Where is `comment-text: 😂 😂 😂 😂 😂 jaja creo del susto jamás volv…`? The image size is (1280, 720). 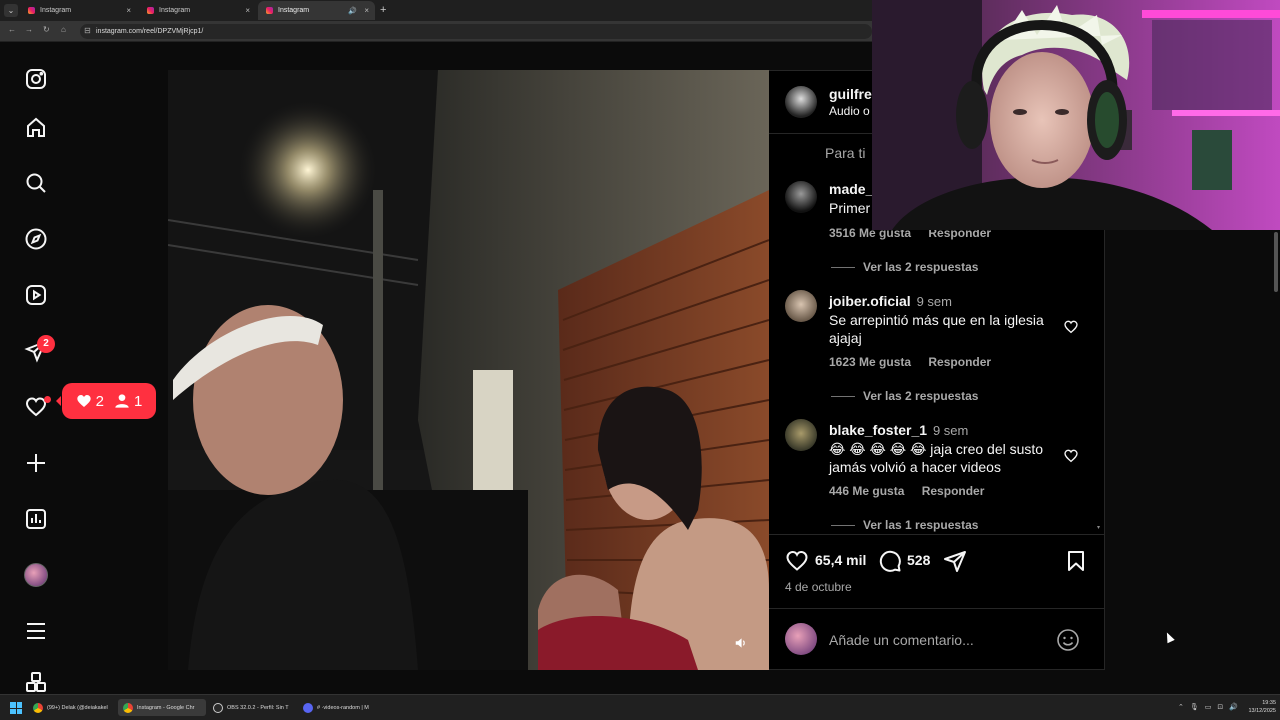
comment-text: 😂 😂 😂 😂 😂 jaja creo del susto jamás volv… is located at coordinates (936, 458).